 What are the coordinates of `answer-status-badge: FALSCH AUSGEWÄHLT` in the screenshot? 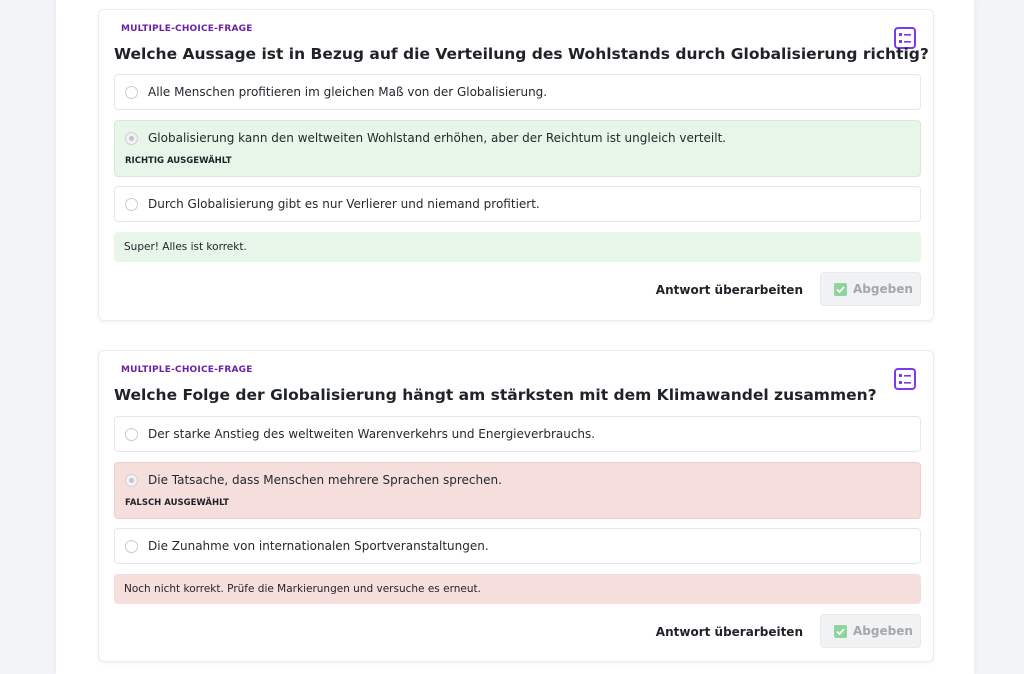 It's located at (177, 503).